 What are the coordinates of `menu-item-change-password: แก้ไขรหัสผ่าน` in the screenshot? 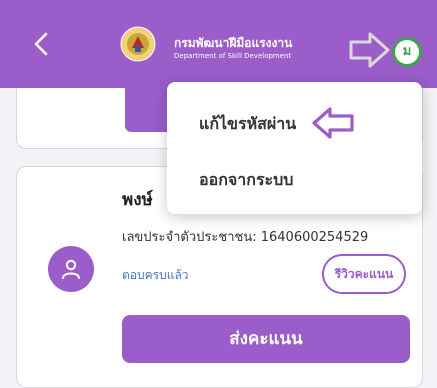 It's located at (247, 124).